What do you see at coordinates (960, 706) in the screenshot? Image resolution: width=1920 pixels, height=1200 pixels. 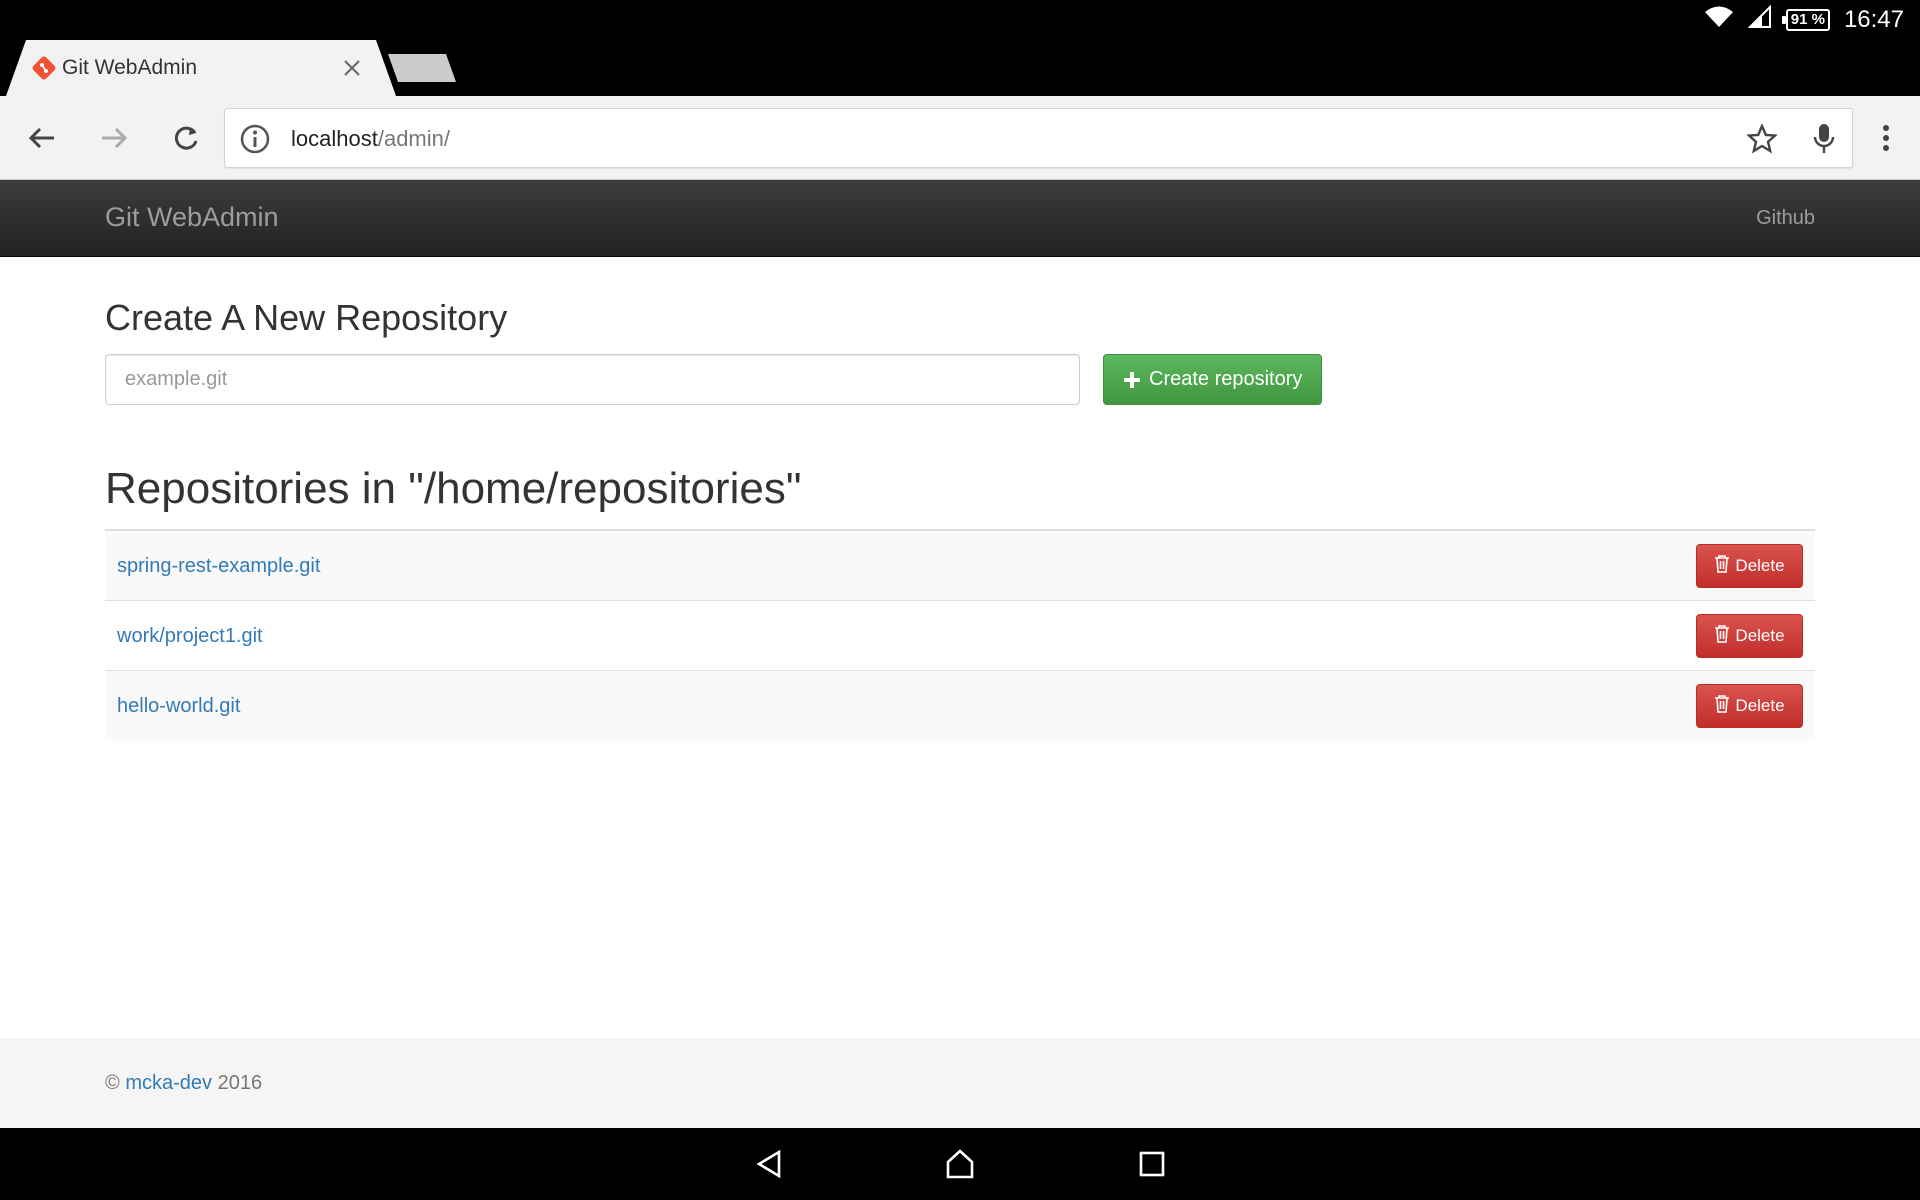 I see `table-row: hello-world.git Delete` at bounding box center [960, 706].